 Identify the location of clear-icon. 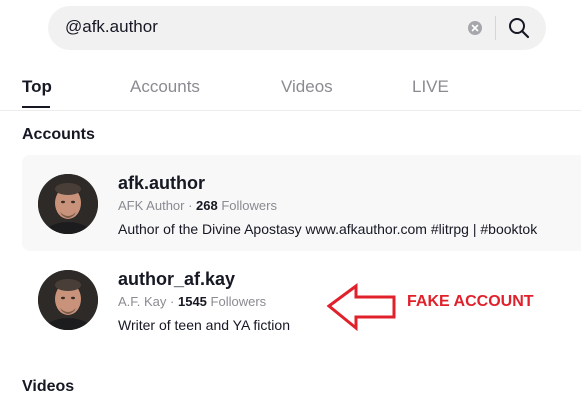
(475, 28).